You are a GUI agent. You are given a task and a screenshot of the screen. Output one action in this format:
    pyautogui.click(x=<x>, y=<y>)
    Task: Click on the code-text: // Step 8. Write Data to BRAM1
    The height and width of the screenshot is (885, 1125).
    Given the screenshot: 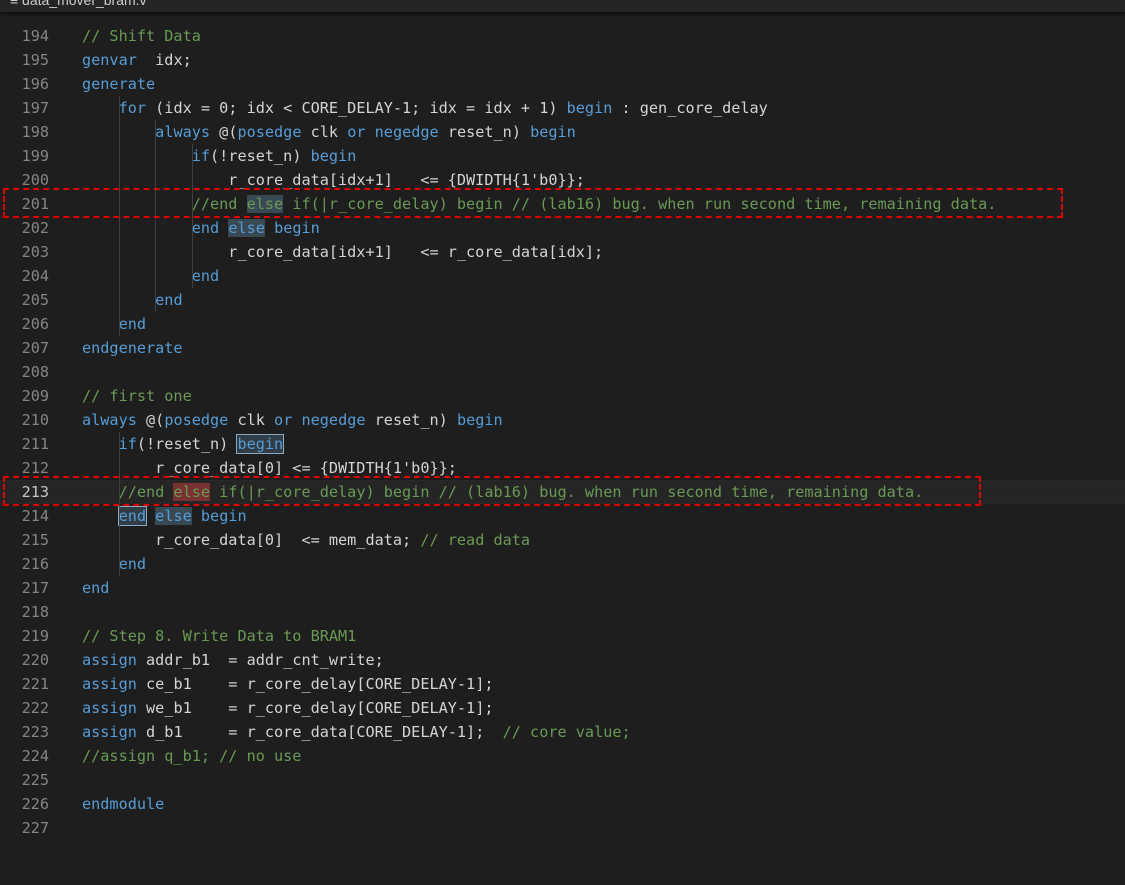 What is the action you would take?
    pyautogui.click(x=219, y=636)
    